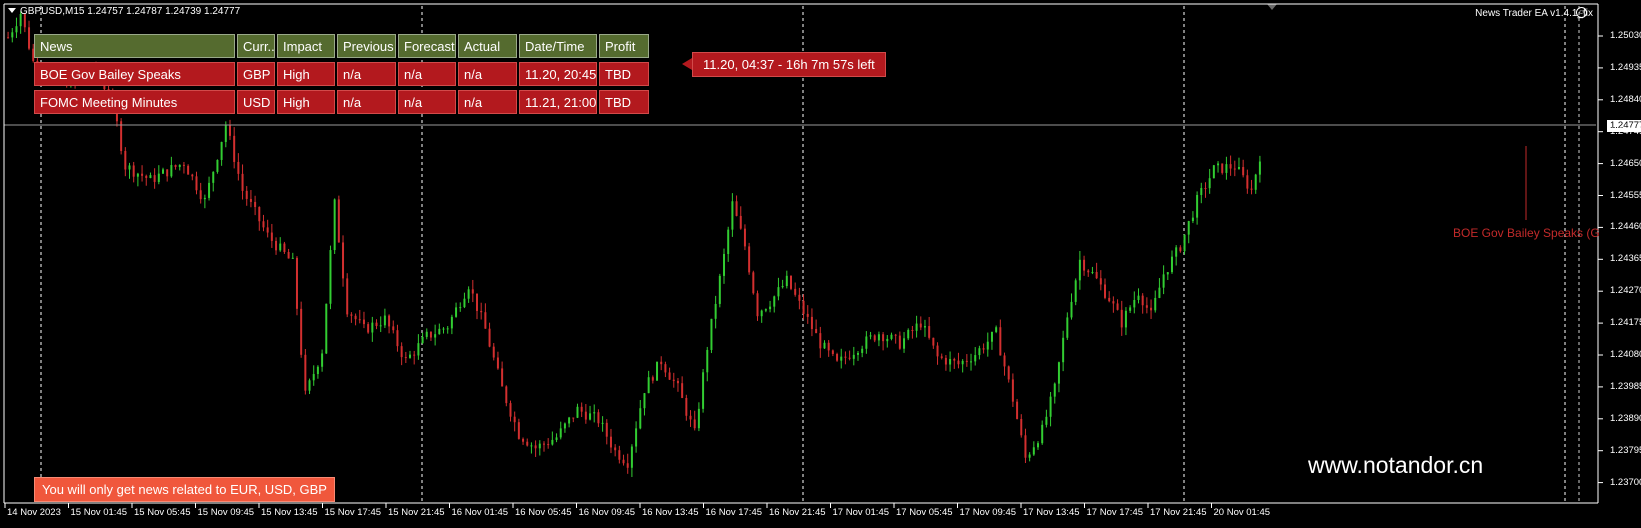 This screenshot has width=1641, height=528. I want to click on price-tick-label: 1.24555, so click(1625, 195).